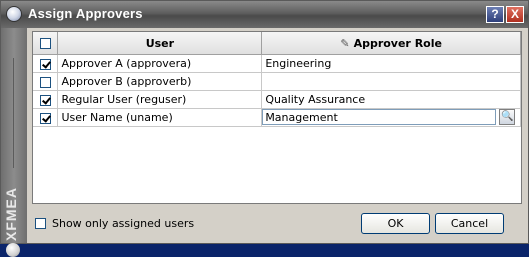 The image size is (529, 257). I want to click on side-brand-logo: XFMEA, so click(11, 214).